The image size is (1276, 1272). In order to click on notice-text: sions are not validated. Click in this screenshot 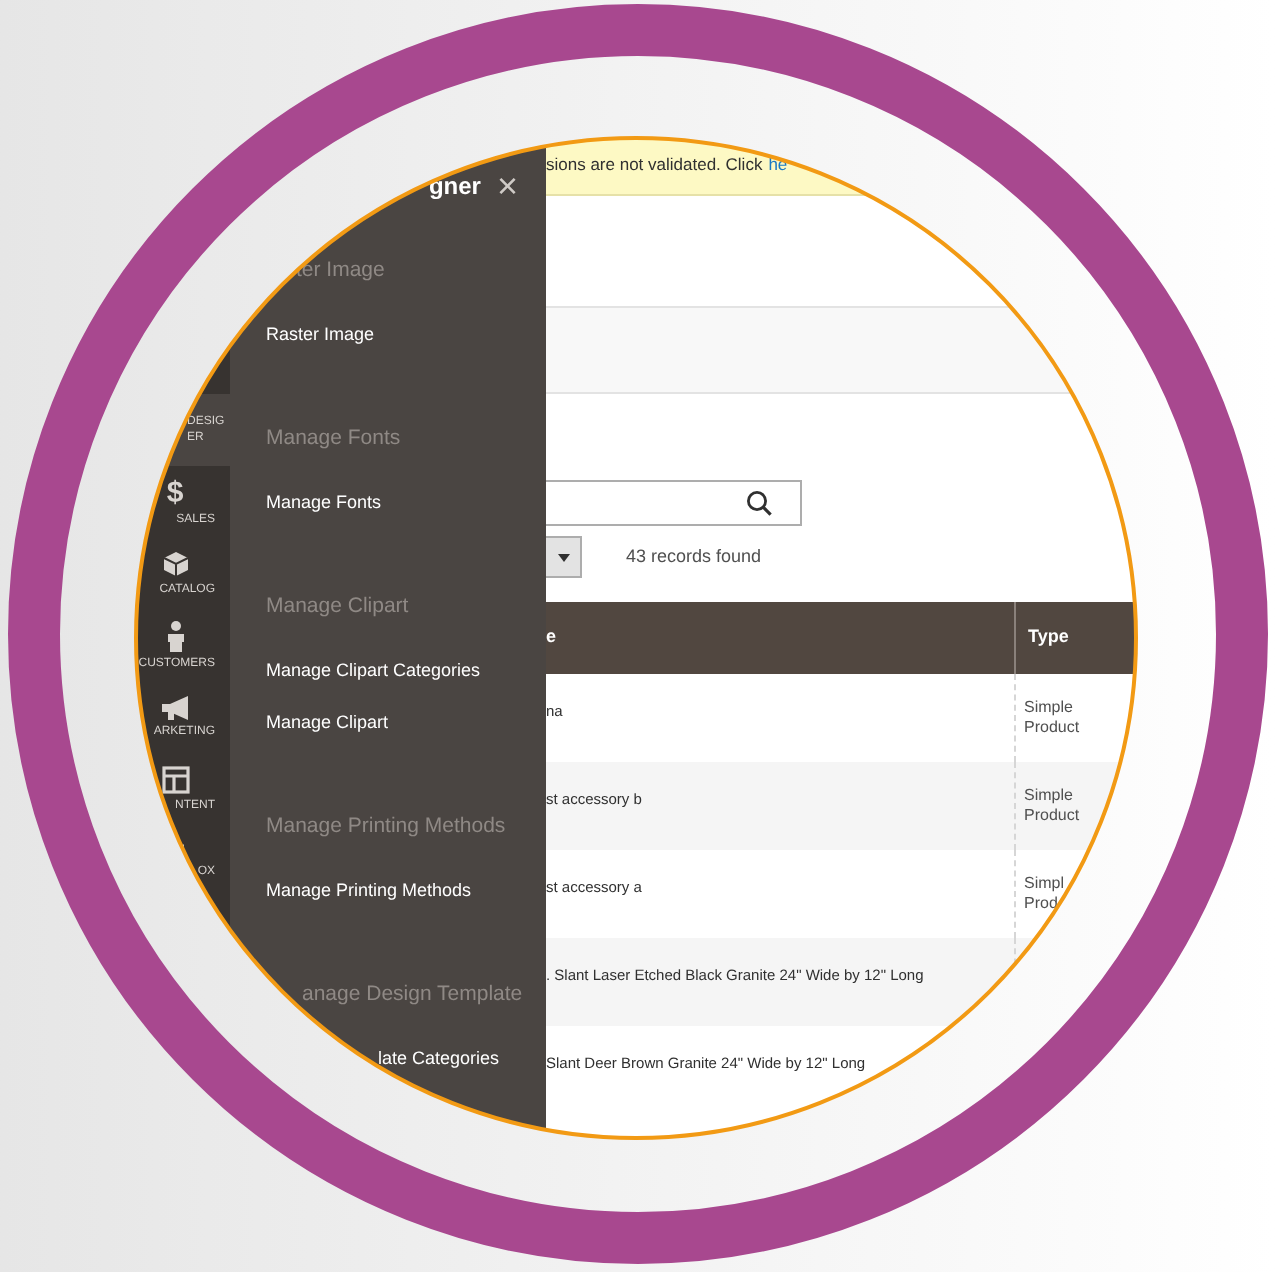, I will do `click(654, 165)`.